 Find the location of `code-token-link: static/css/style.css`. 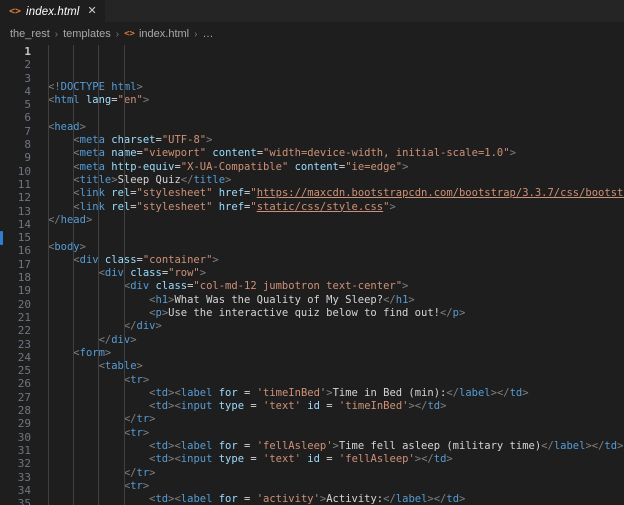

code-token-link: static/css/style.css is located at coordinates (320, 206).